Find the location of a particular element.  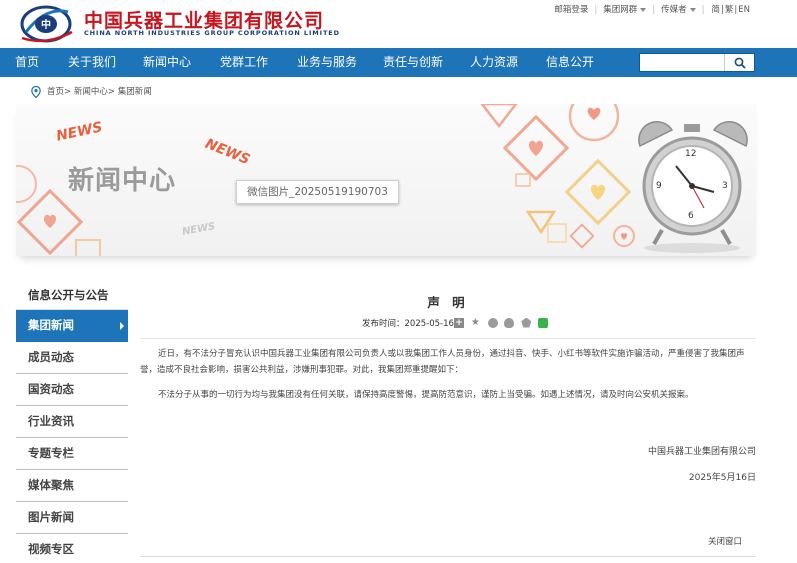

wechat-icon is located at coordinates (543, 322).